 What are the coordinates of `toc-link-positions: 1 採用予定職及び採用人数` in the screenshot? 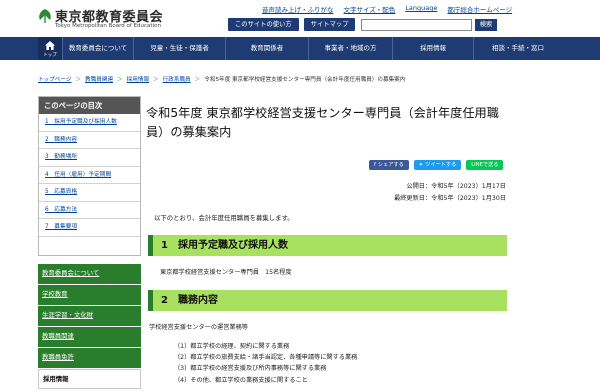 It's located at (81, 122).